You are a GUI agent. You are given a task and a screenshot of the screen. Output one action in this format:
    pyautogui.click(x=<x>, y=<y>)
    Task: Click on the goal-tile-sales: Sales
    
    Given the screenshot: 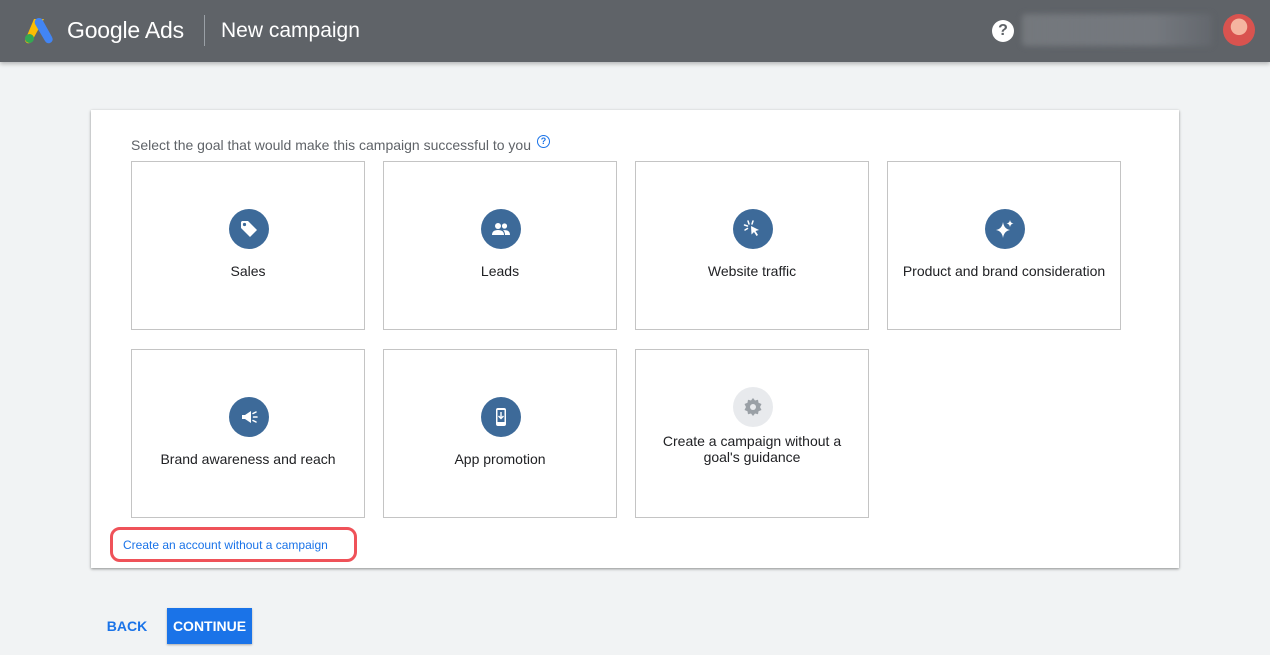 What is the action you would take?
    pyautogui.click(x=248, y=245)
    